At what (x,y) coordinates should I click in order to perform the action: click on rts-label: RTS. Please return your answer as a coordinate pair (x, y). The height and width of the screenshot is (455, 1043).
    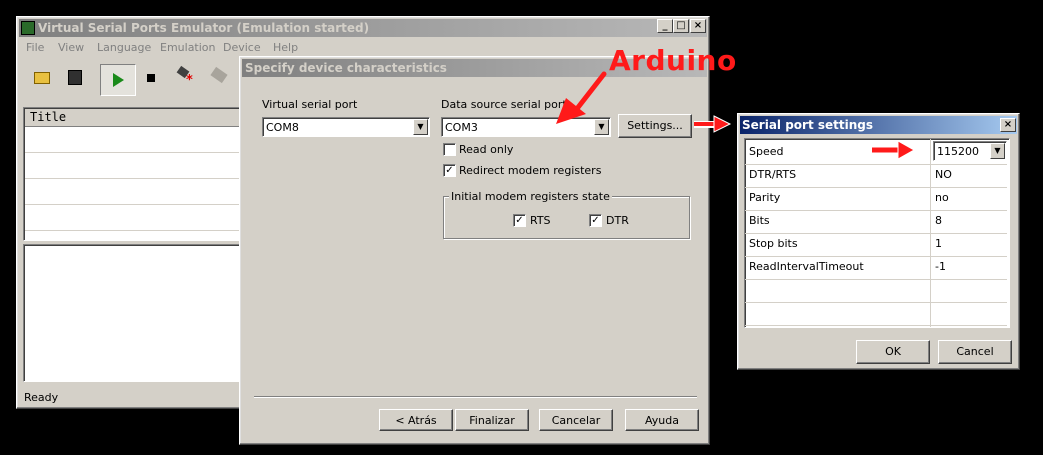
    Looking at the image, I should click on (540, 220).